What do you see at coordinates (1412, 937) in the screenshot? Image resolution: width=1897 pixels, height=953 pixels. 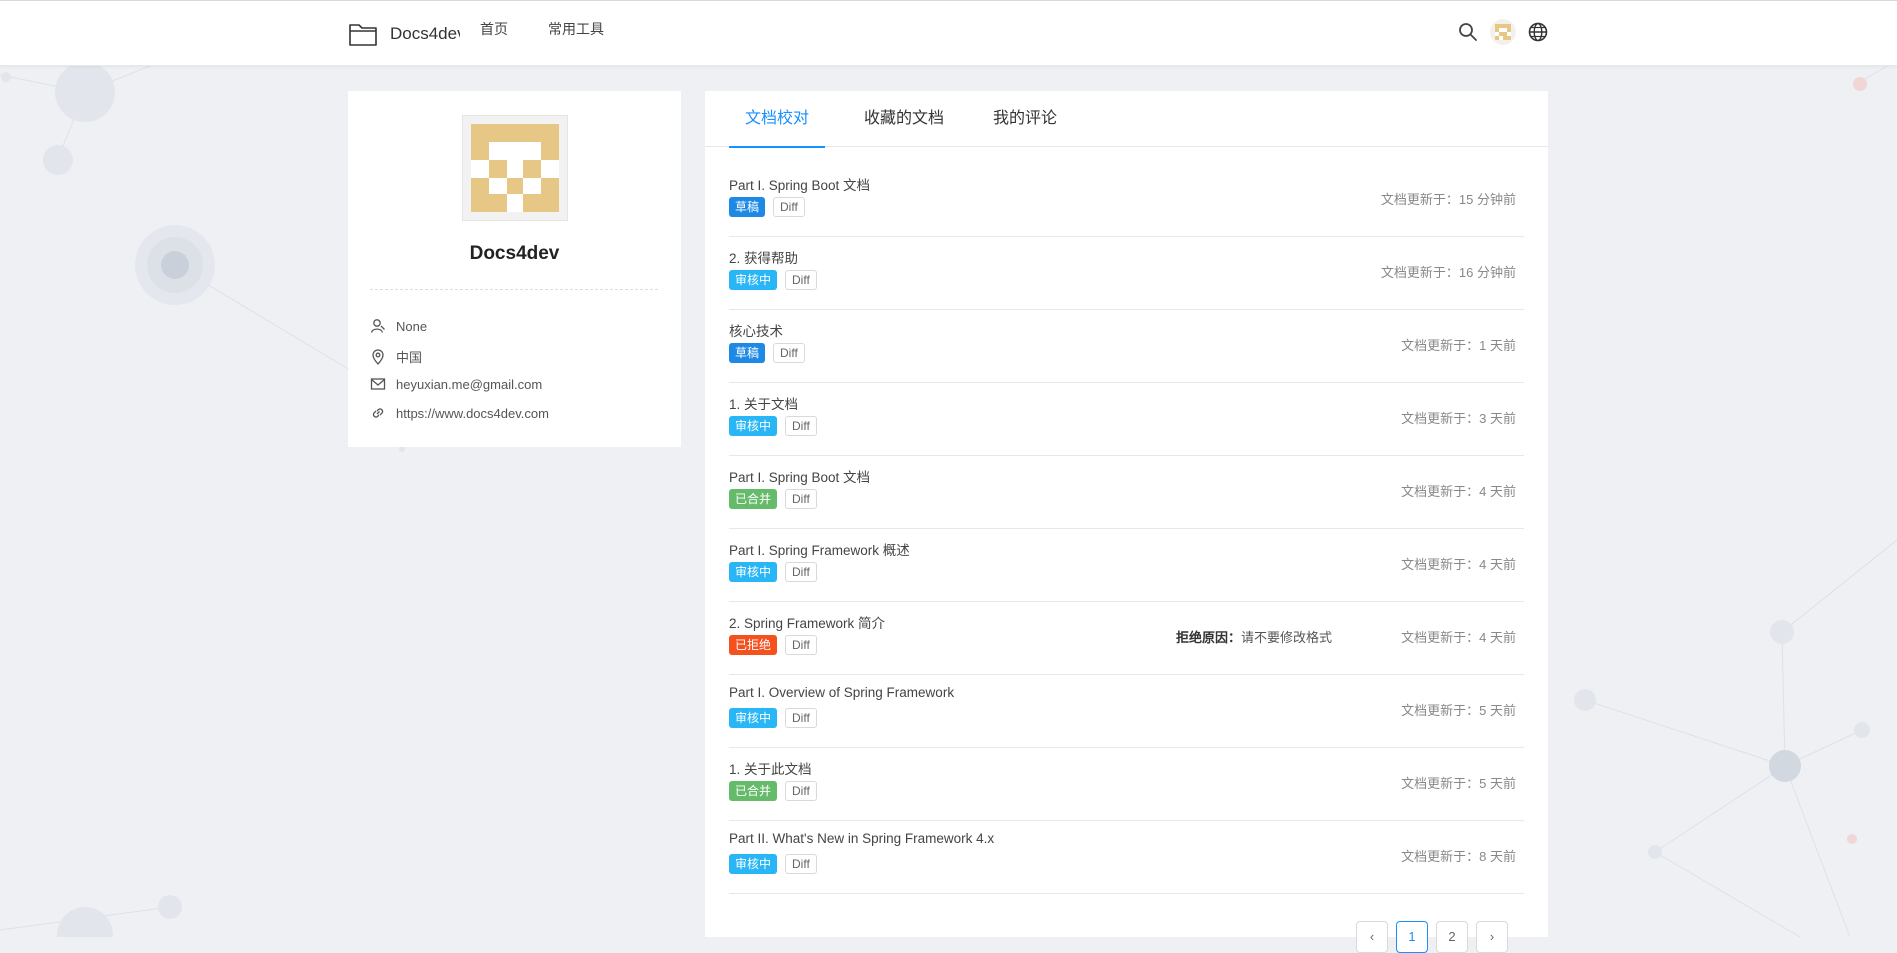 I see `page-1-button: 1` at bounding box center [1412, 937].